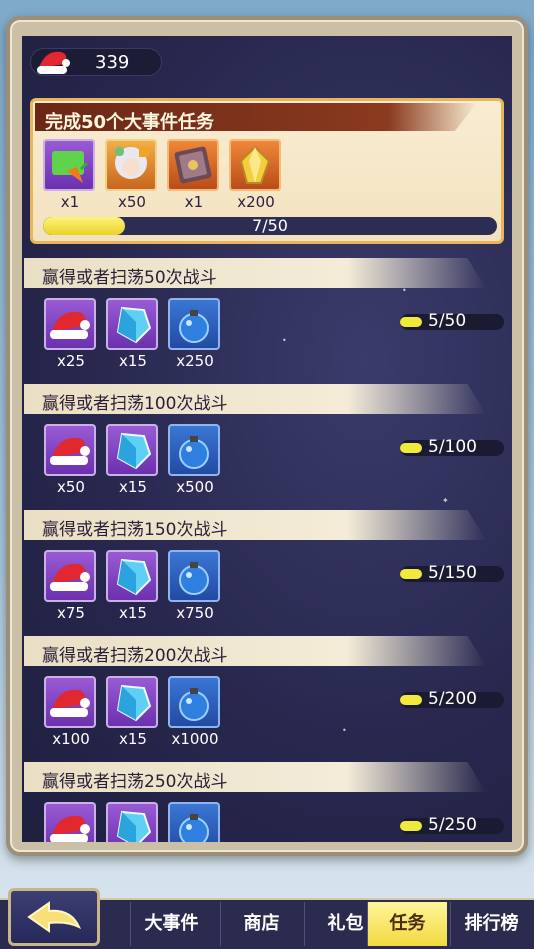 This screenshot has width=534, height=949. I want to click on reward-item: x500, so click(195, 460).